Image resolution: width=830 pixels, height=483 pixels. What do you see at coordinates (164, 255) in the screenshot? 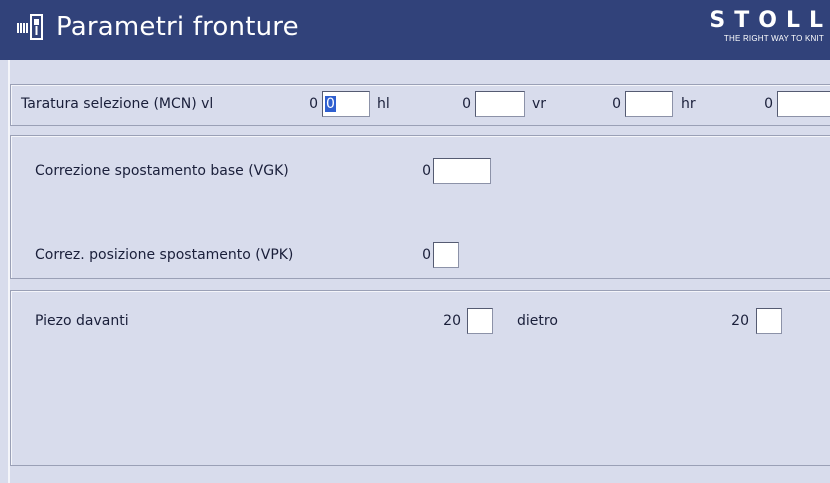
I see `vpk-label: Correz. posizione spostamento (VPK)` at bounding box center [164, 255].